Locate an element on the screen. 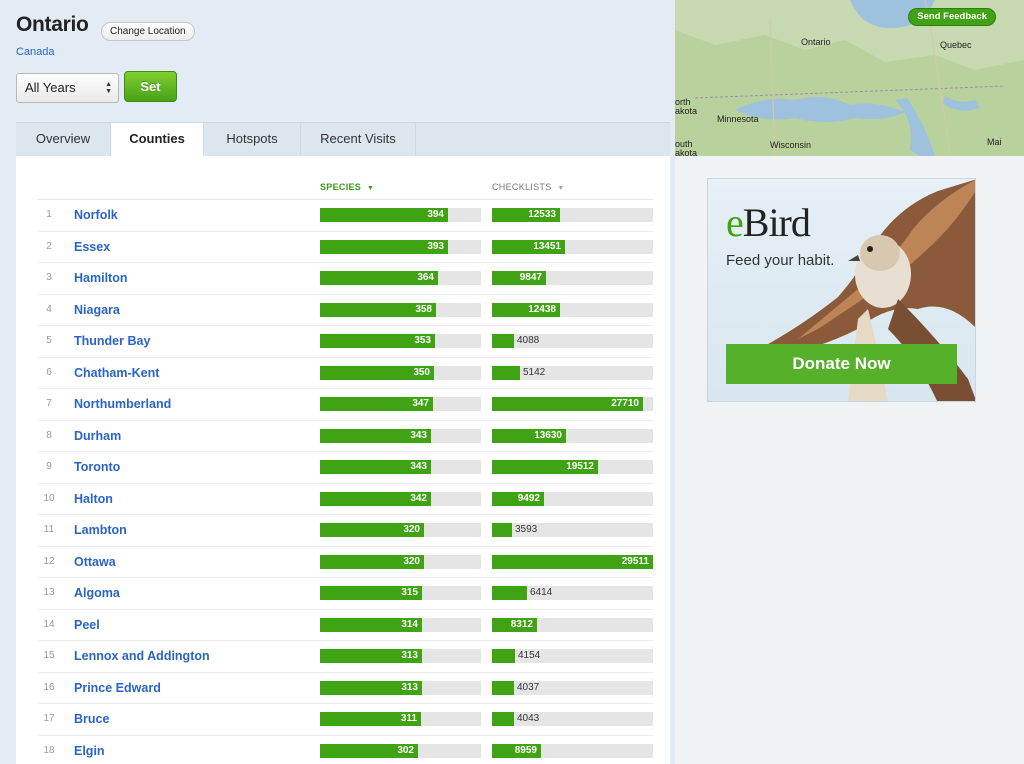 The width and height of the screenshot is (1024, 764). county-link: Elgin is located at coordinates (89, 751).